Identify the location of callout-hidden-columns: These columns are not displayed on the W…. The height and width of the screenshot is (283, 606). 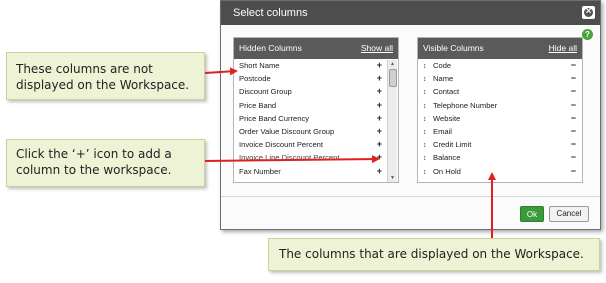
(105, 76).